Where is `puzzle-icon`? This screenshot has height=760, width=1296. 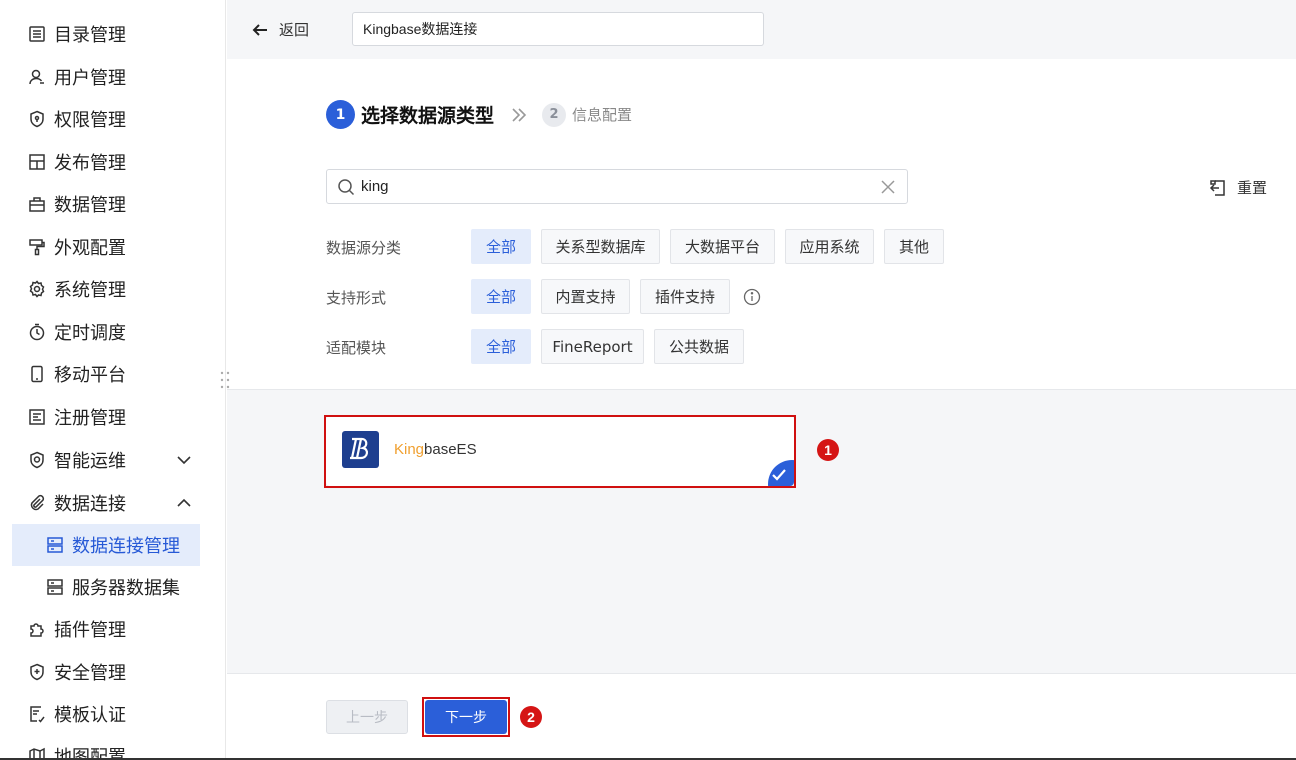 puzzle-icon is located at coordinates (37, 629).